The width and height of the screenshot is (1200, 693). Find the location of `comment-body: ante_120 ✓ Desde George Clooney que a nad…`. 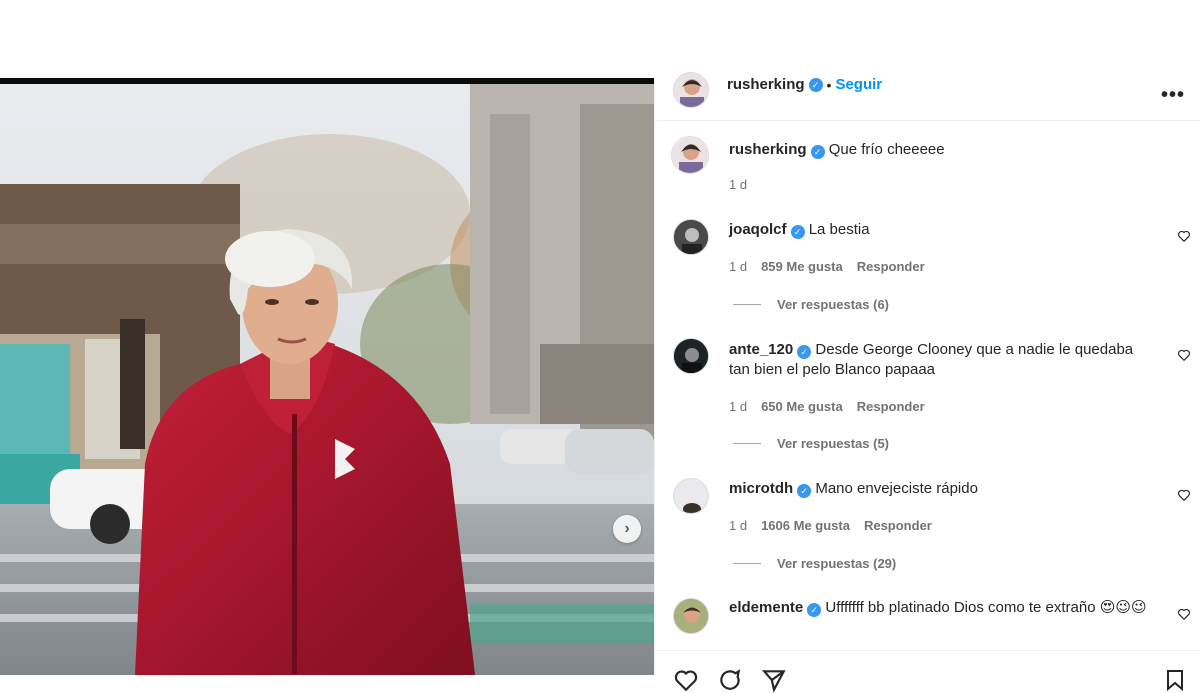

comment-body: ante_120 ✓ Desde George Clooney que a nad… is located at coordinates (939, 360).